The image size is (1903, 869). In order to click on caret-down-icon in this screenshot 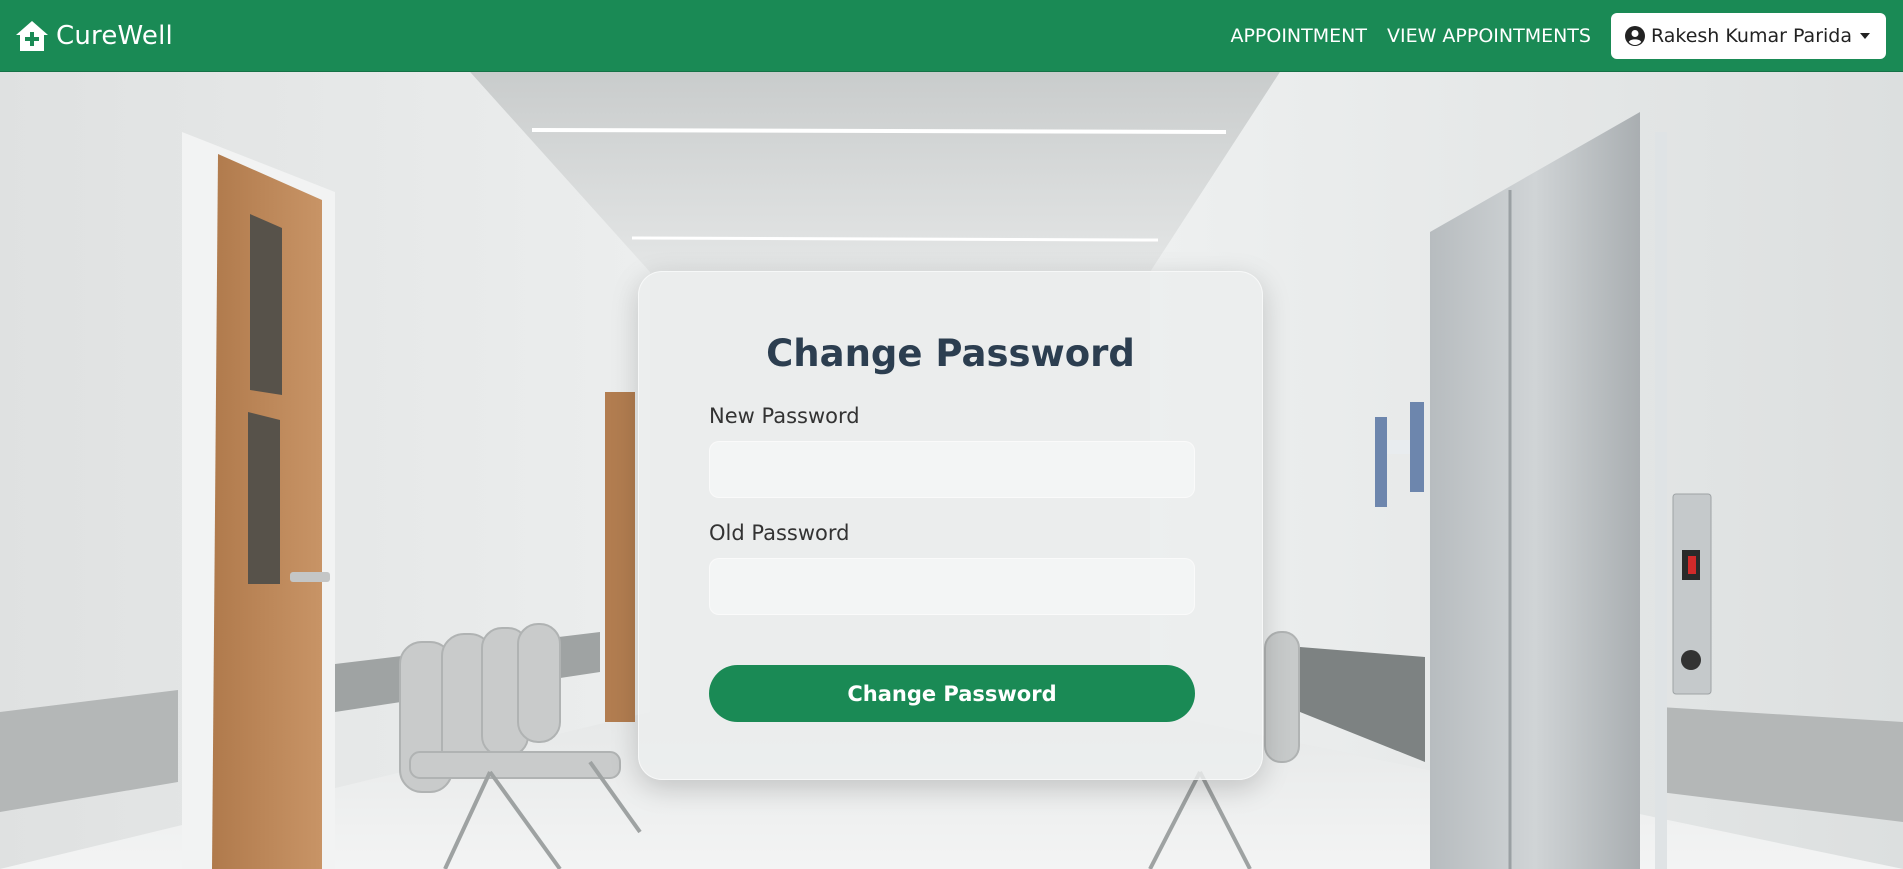, I will do `click(1865, 35)`.